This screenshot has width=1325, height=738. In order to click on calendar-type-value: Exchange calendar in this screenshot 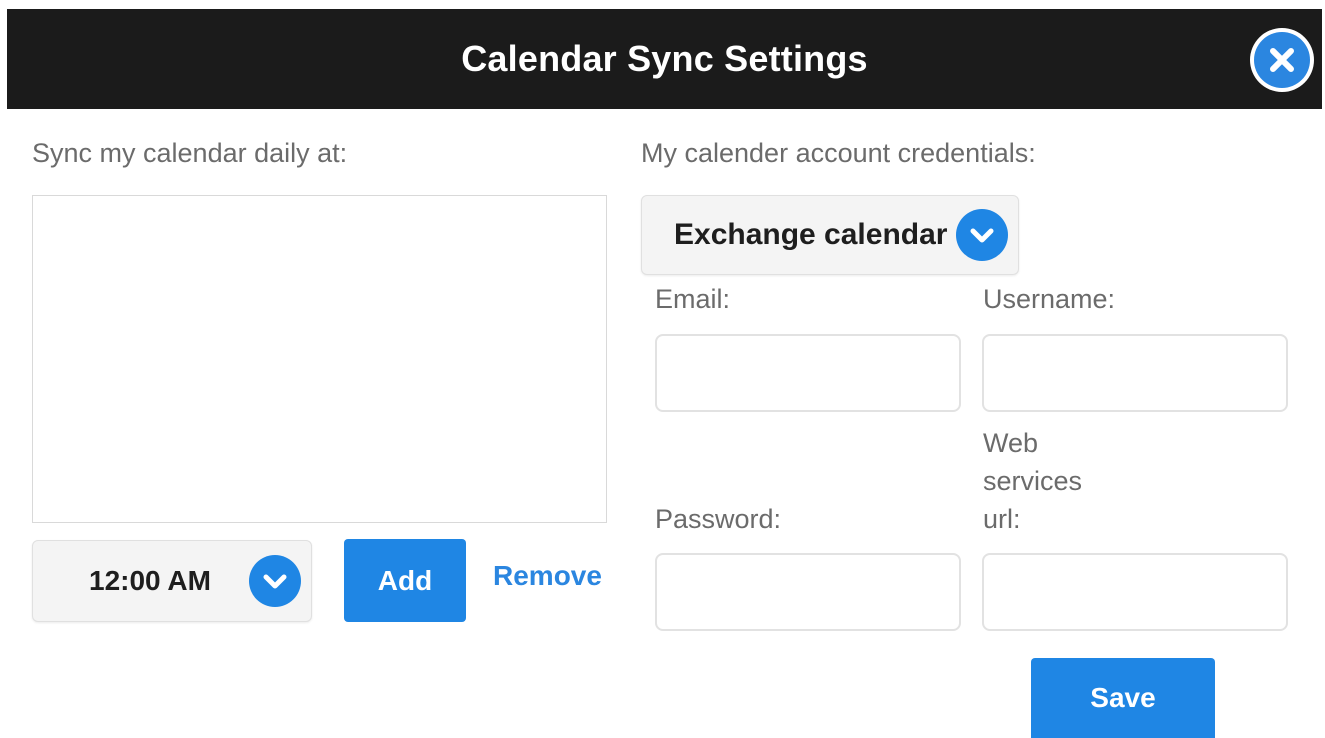, I will do `click(811, 234)`.